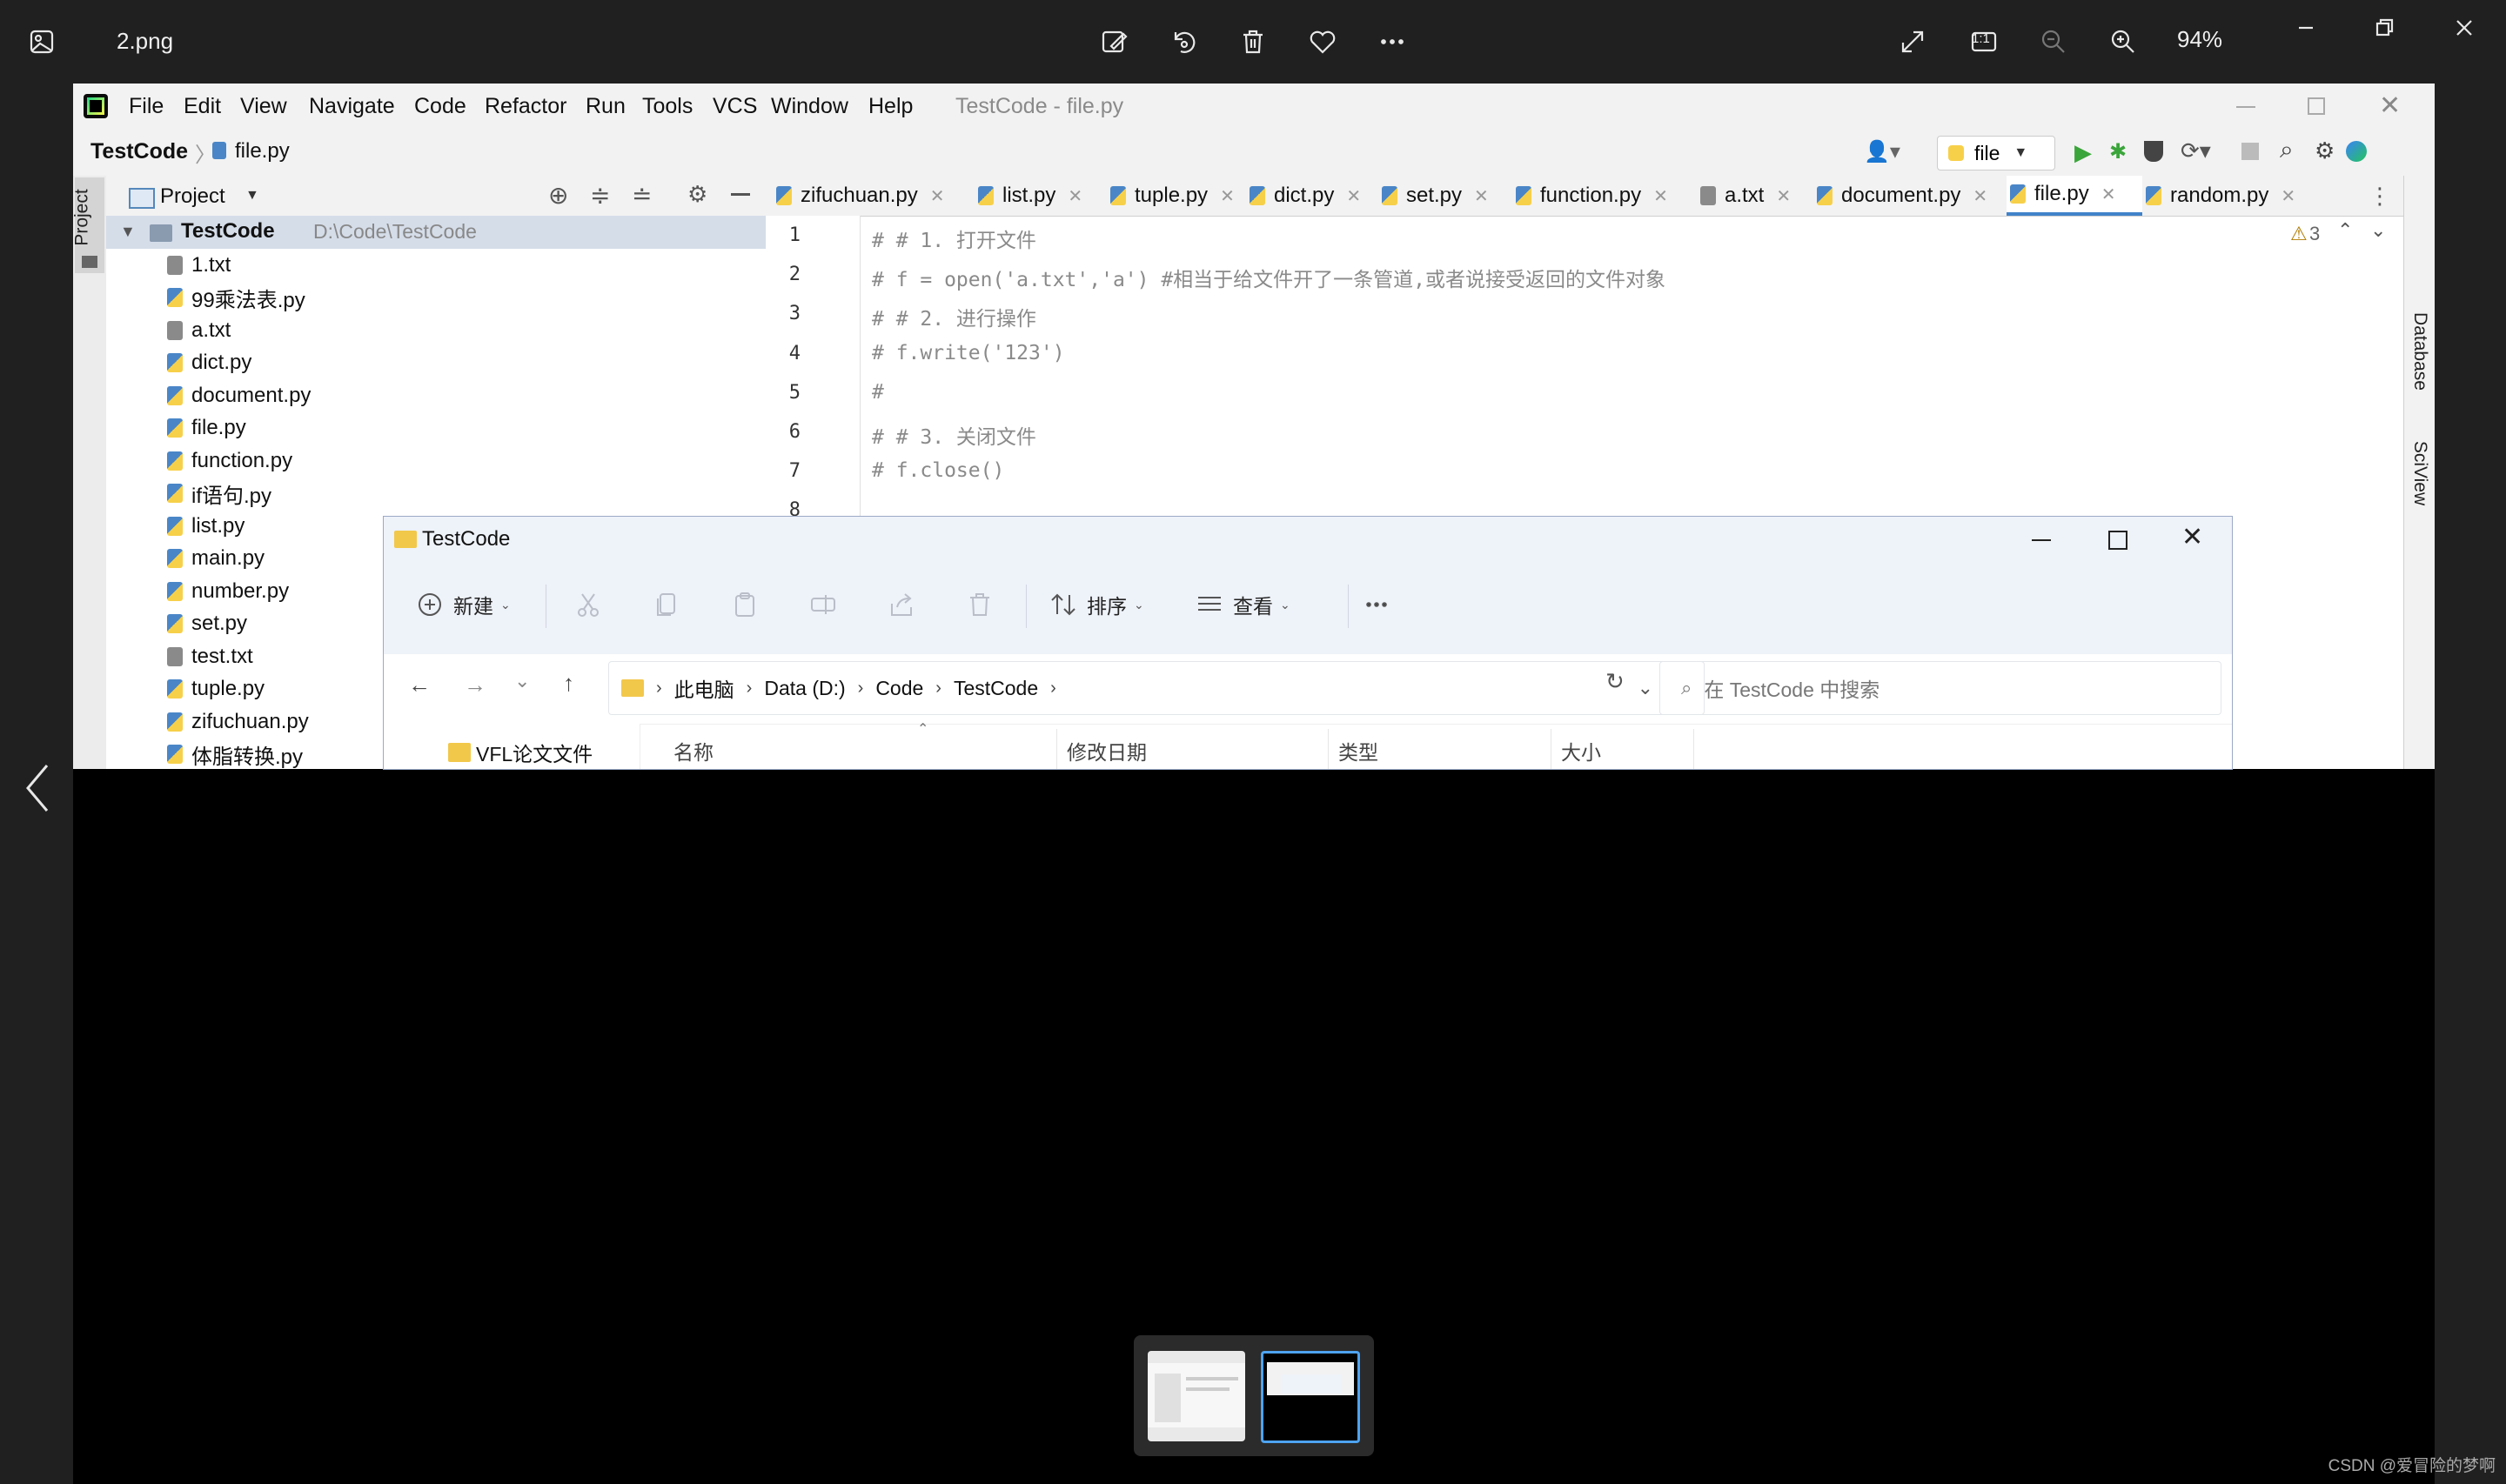 Image resolution: width=2506 pixels, height=1484 pixels. Describe the element at coordinates (1615, 681) in the screenshot. I see `refresh-icon: ↻` at that location.